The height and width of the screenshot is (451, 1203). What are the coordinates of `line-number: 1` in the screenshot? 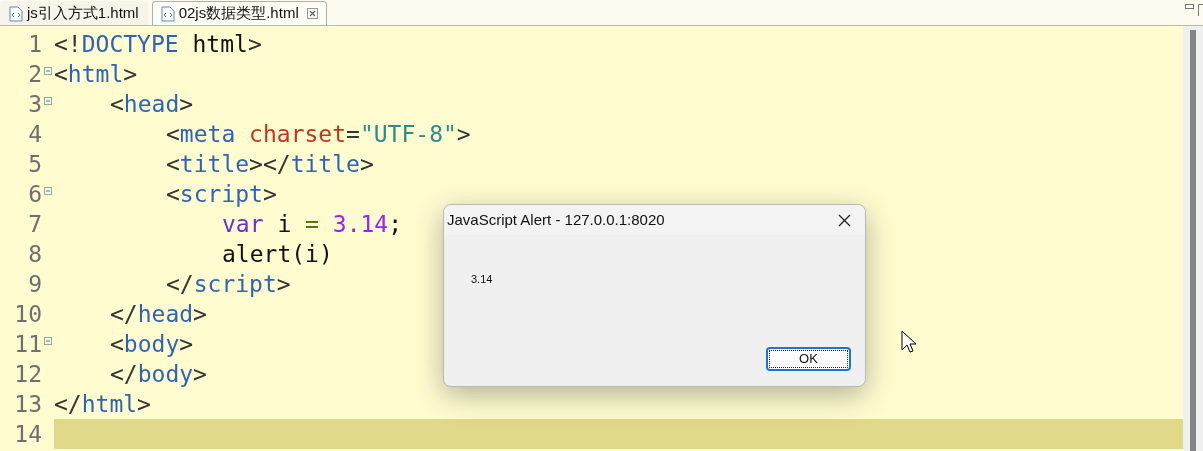 It's located at (35, 44).